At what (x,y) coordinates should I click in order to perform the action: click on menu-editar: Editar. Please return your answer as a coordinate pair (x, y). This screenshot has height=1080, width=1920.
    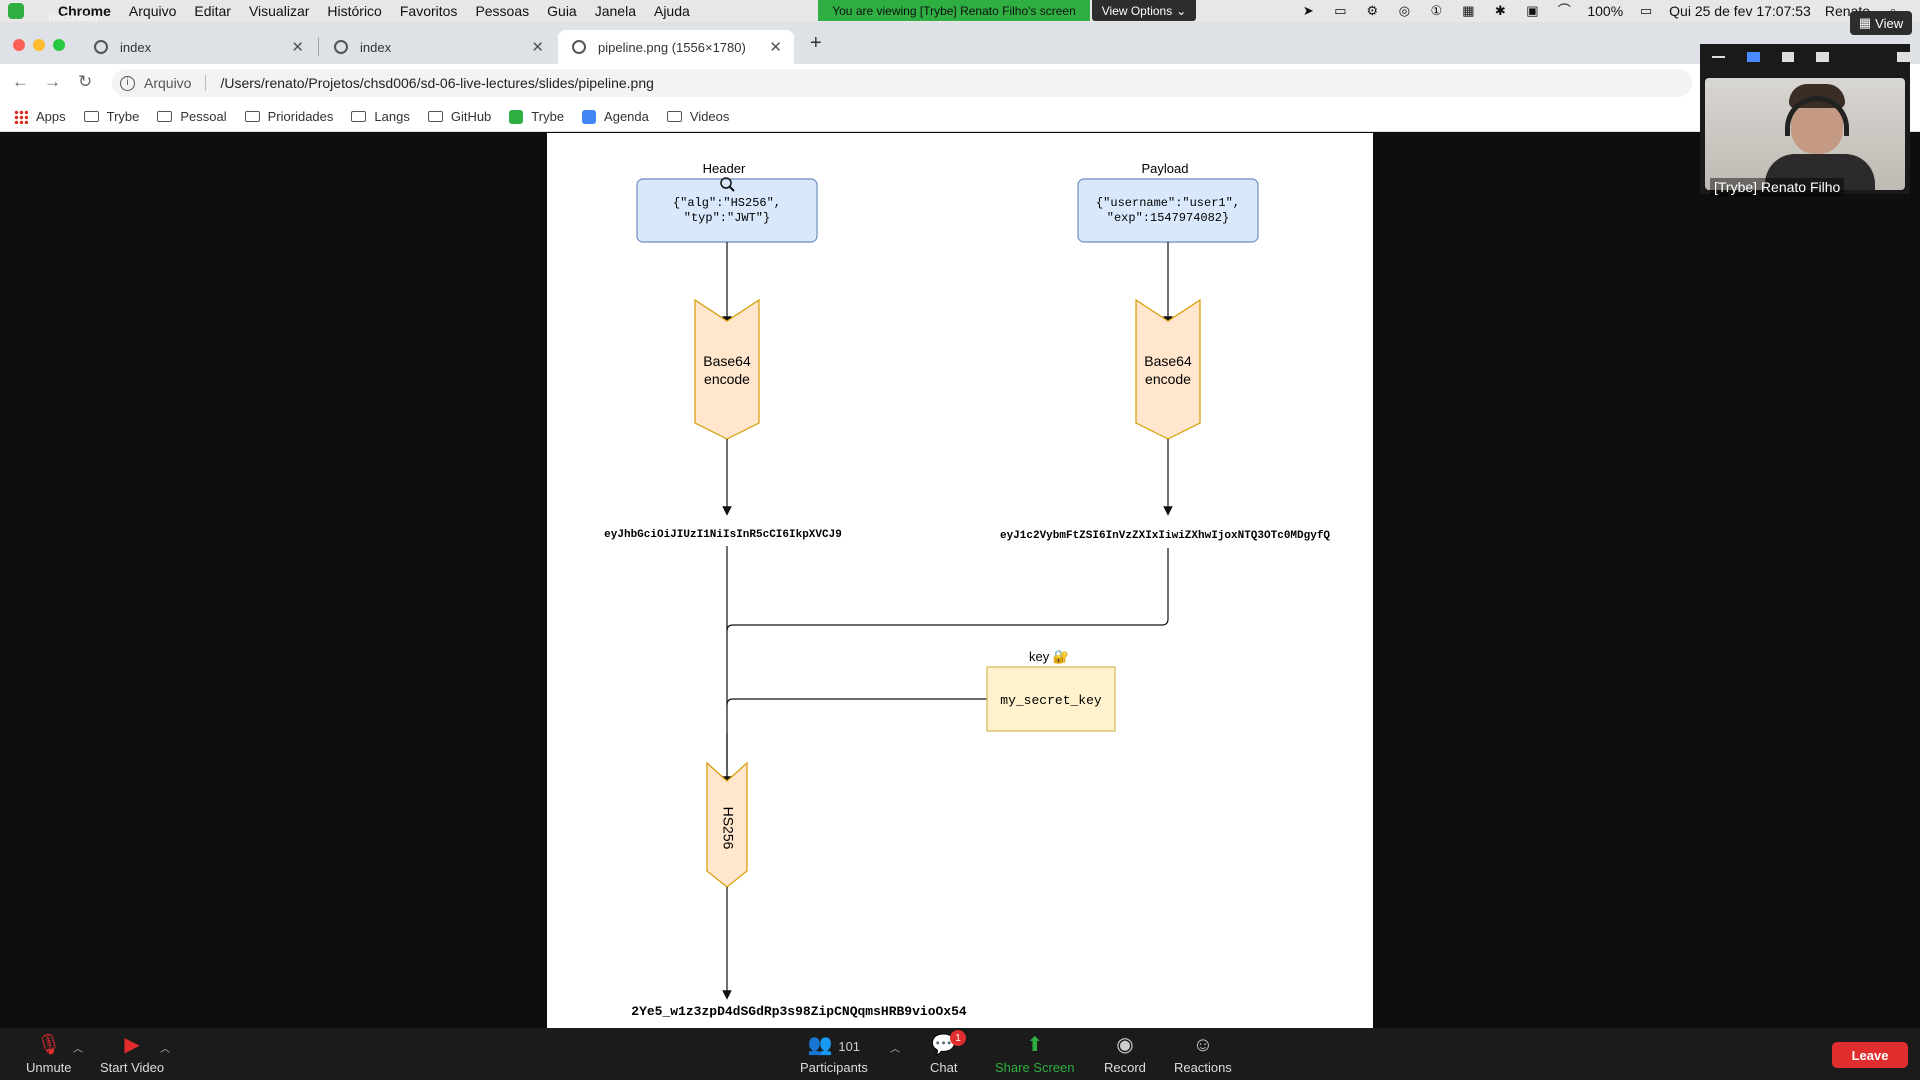
    Looking at the image, I should click on (212, 11).